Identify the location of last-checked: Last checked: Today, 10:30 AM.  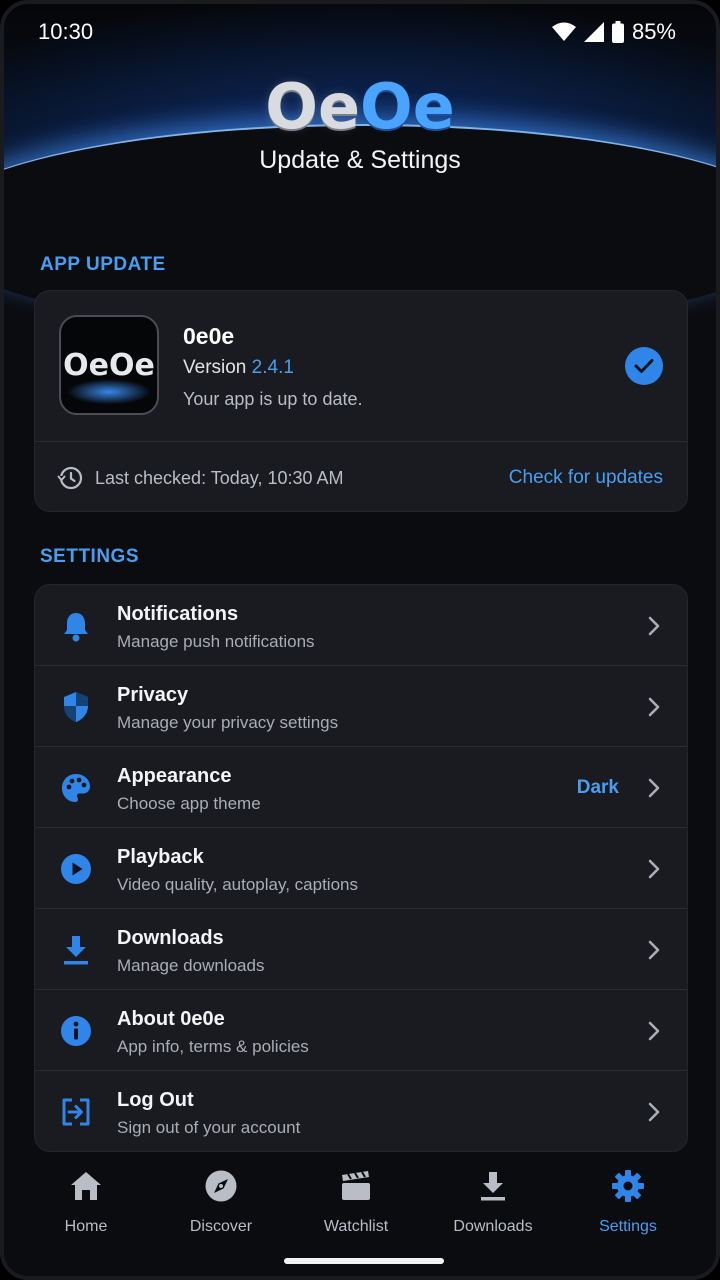
(200, 478).